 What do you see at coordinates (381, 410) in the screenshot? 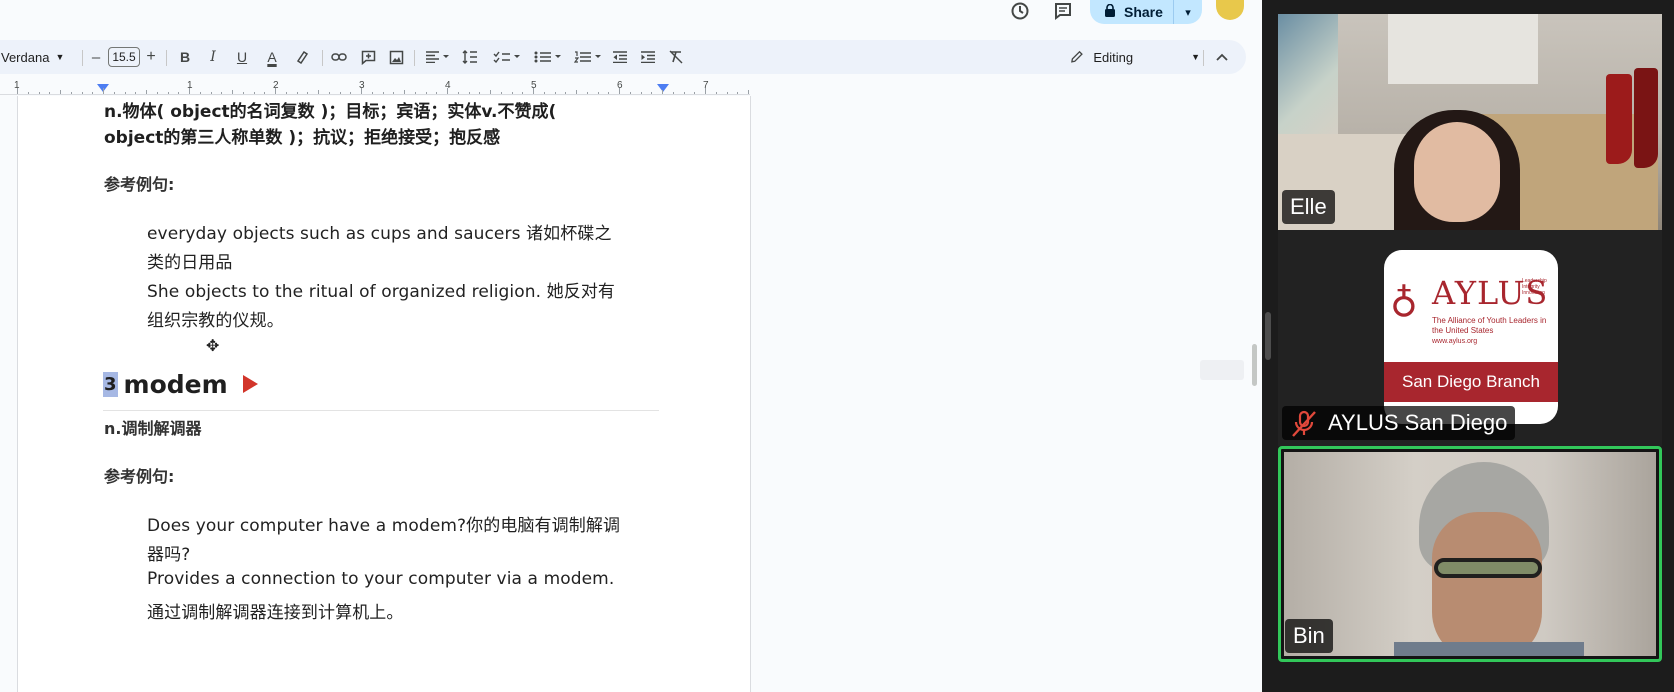
I see `heading-divider` at bounding box center [381, 410].